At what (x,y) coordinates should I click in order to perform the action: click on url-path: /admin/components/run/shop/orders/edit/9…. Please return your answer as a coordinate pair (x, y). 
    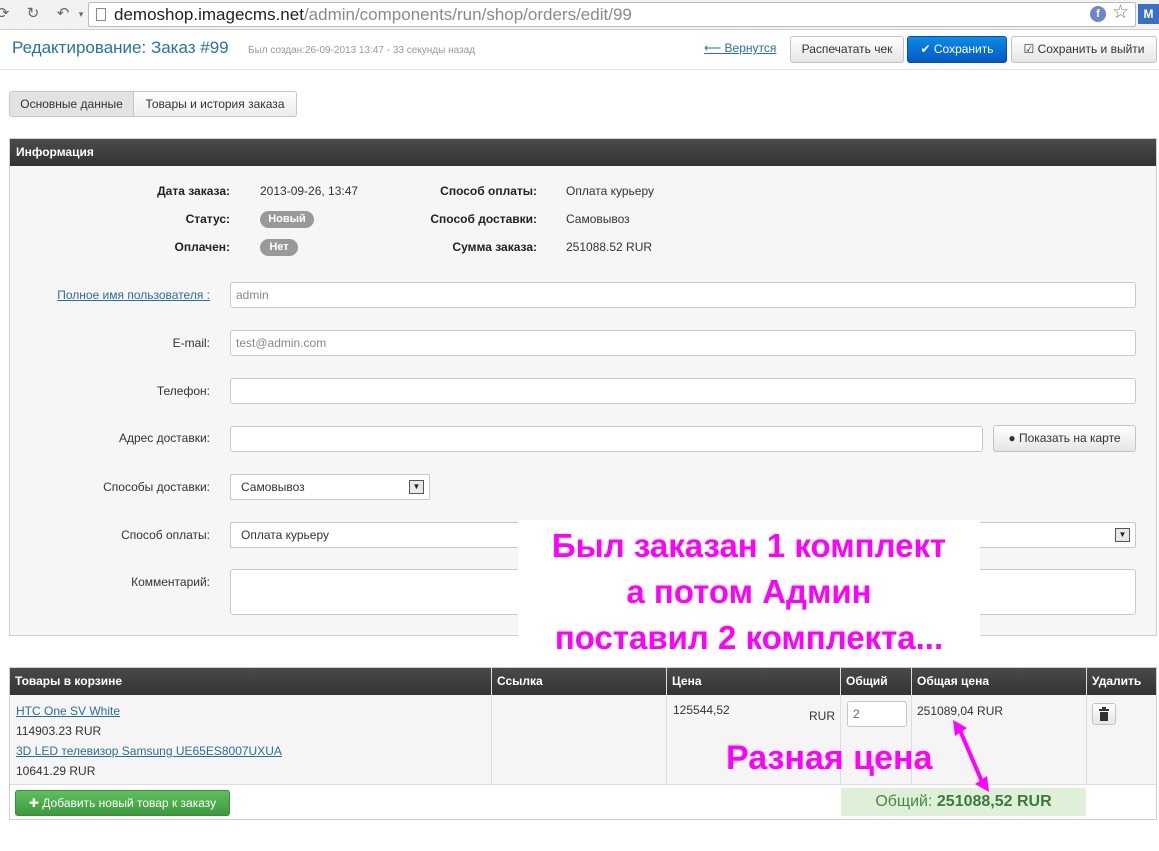
    Looking at the image, I should click on (467, 14).